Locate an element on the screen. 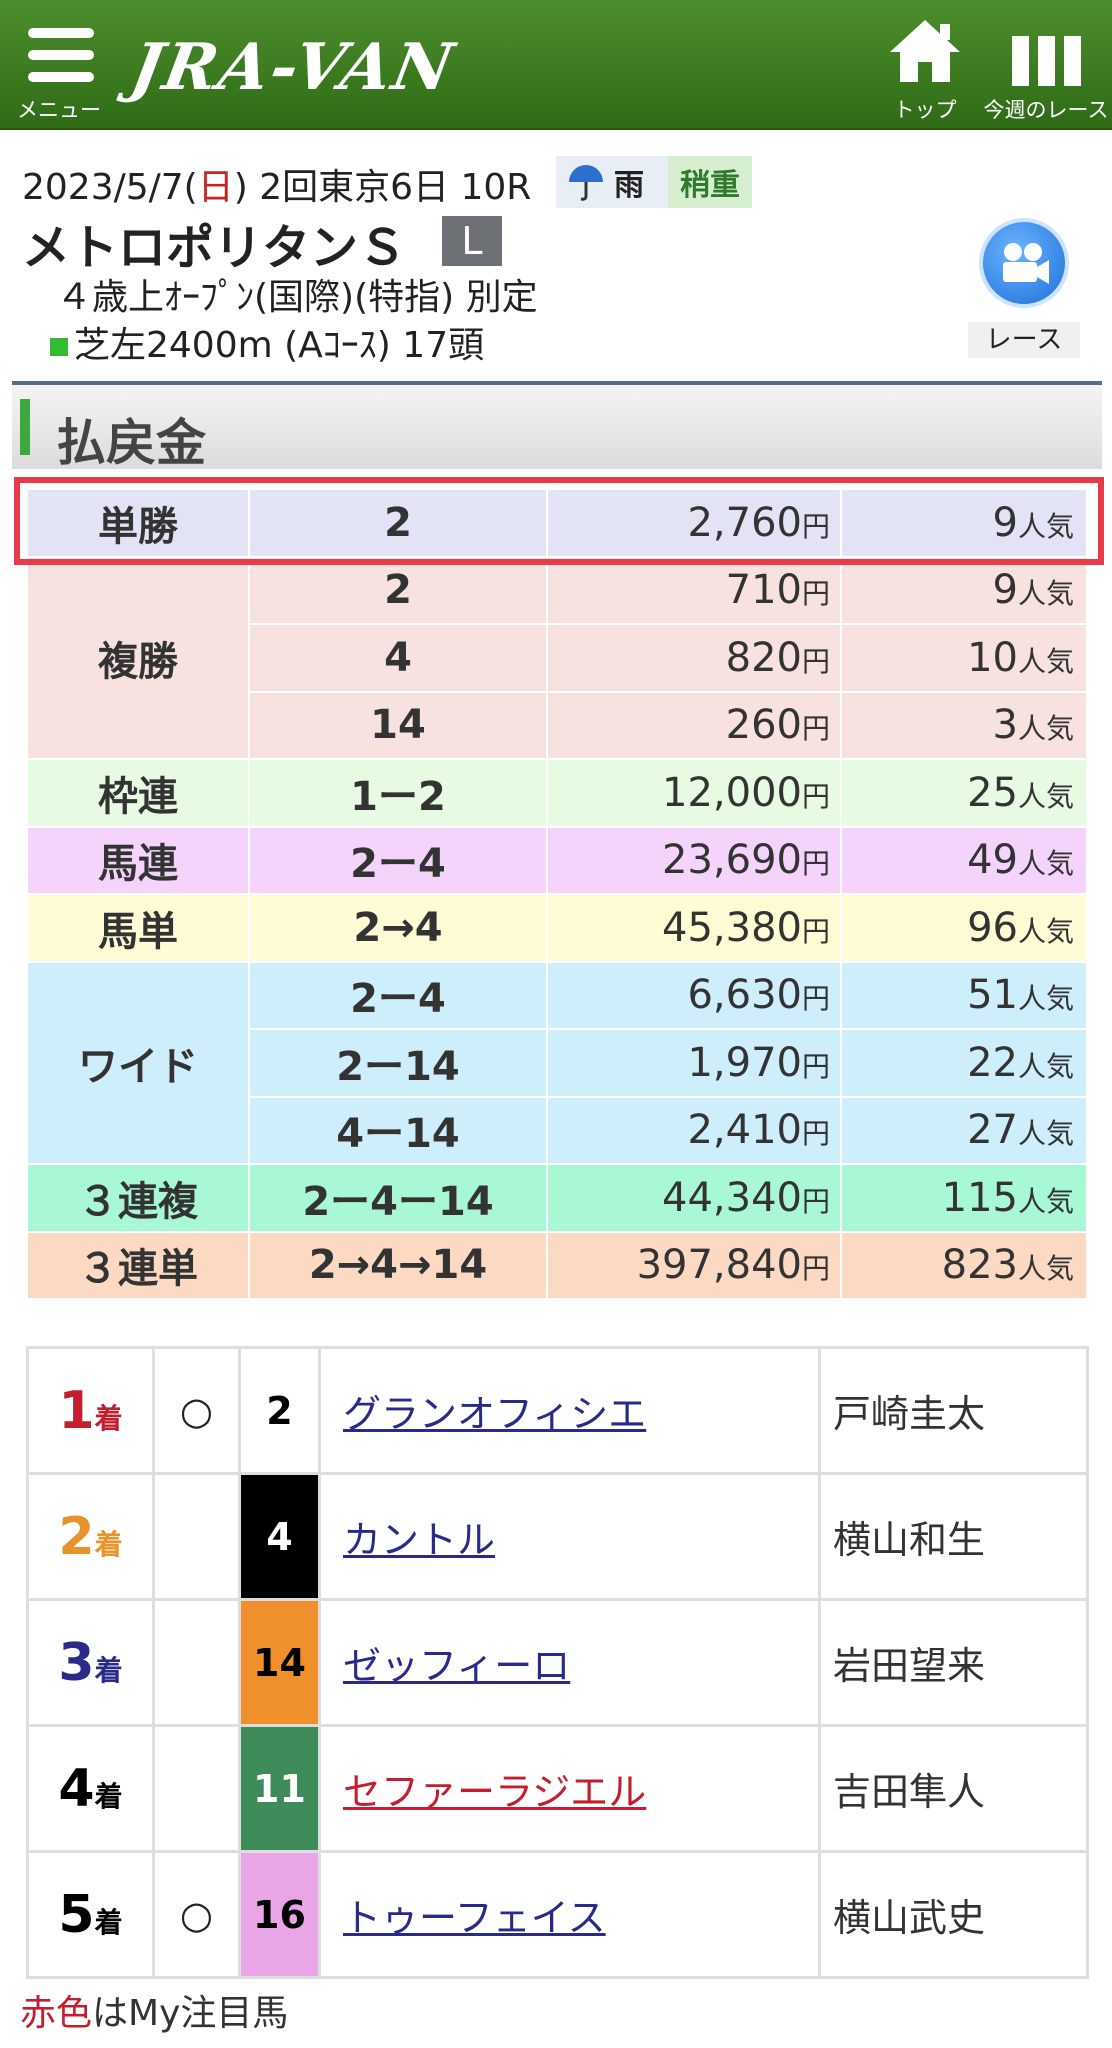 The height and width of the screenshot is (2048, 1112). payout-amount: 45,380円 is located at coordinates (694, 928).